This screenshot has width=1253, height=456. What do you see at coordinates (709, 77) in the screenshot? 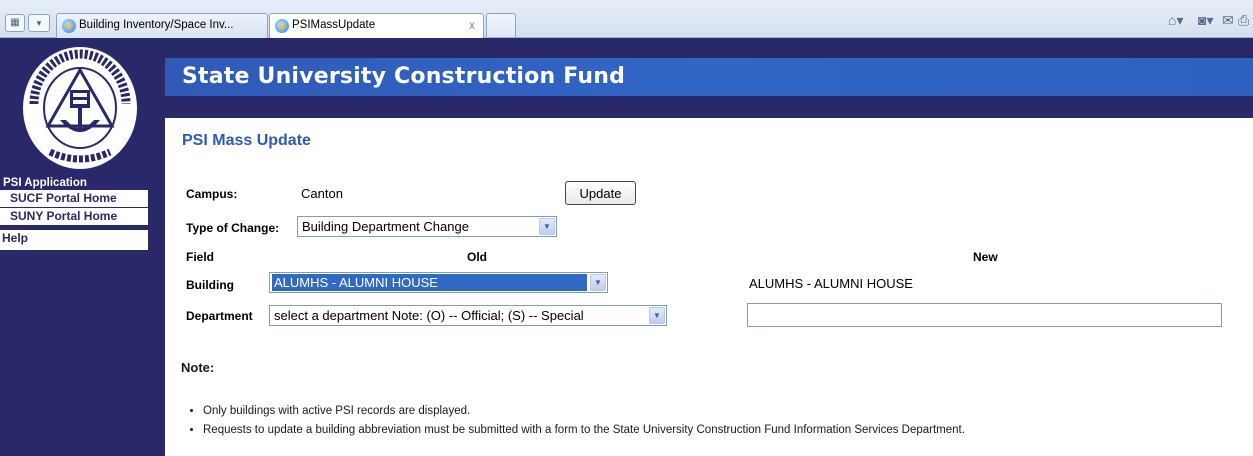
I see `site-banner: State University Construction Fund` at bounding box center [709, 77].